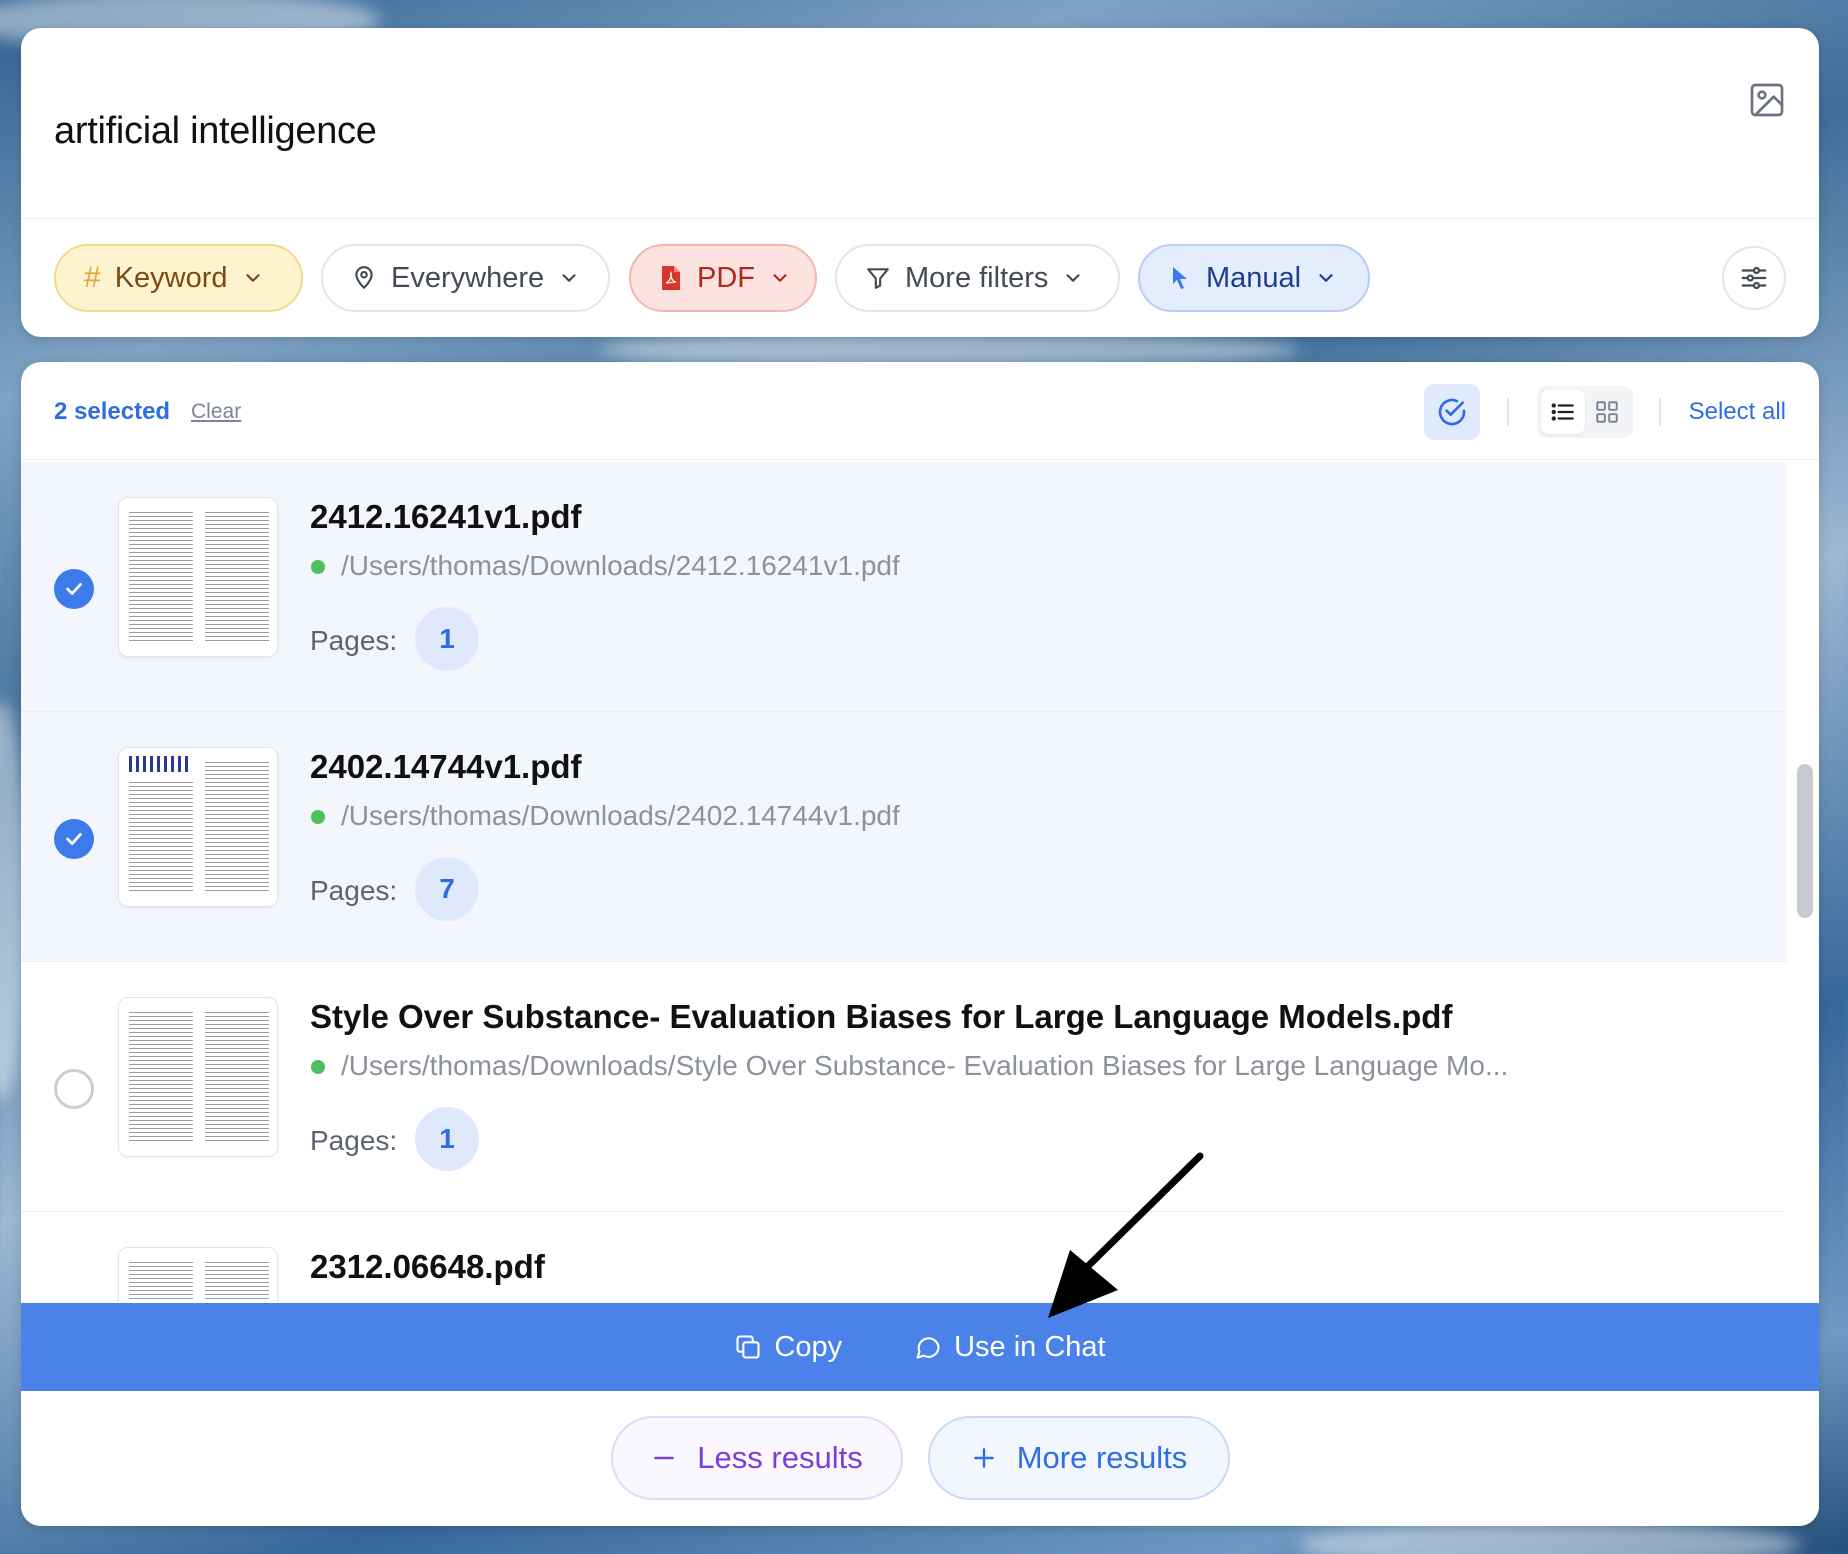 This screenshot has width=1848, height=1554. I want to click on more-filters-pill: More filters, so click(977, 278).